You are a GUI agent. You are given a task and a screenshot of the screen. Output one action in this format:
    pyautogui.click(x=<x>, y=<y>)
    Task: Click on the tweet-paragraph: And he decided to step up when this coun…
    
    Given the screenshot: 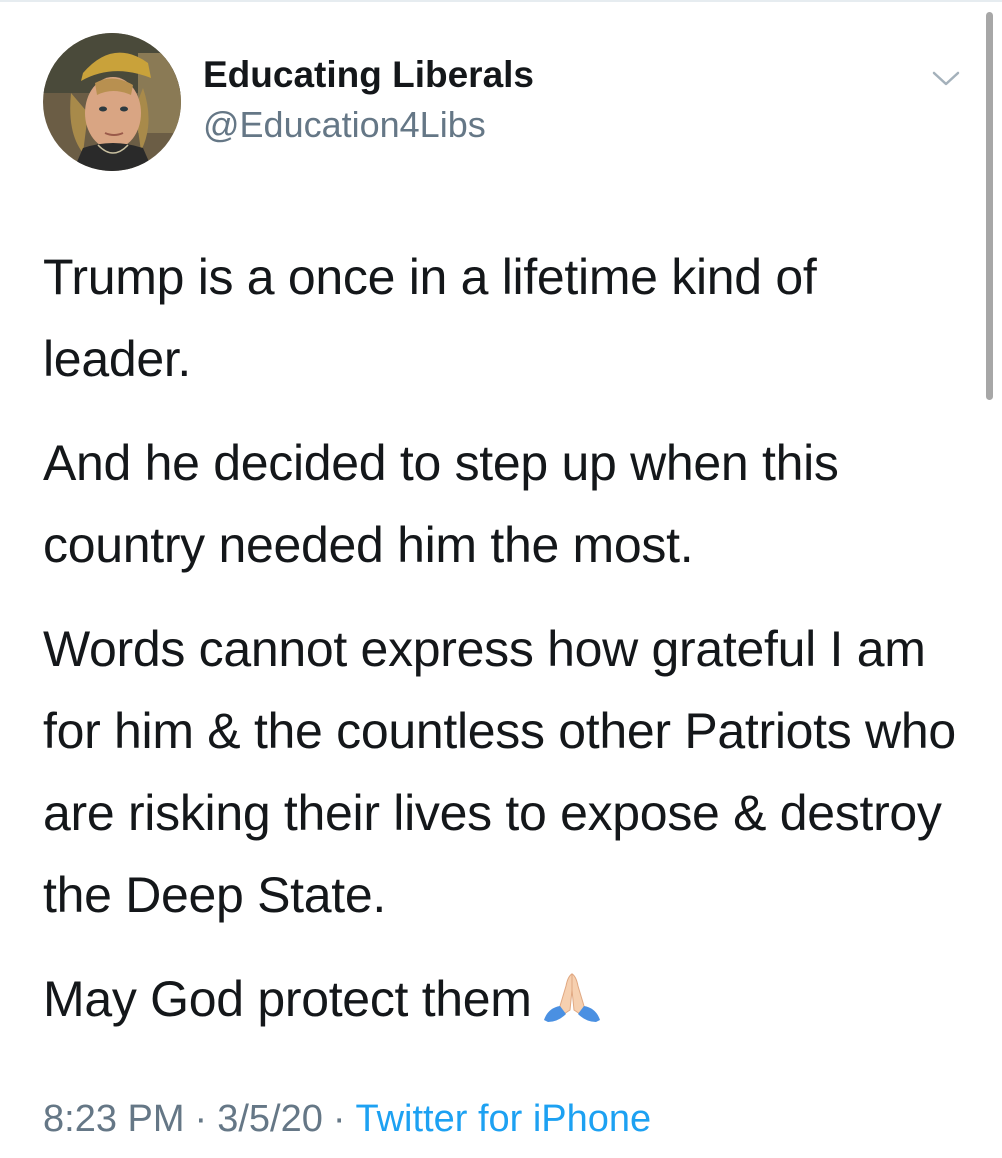 What is the action you would take?
    pyautogui.click(x=441, y=504)
    